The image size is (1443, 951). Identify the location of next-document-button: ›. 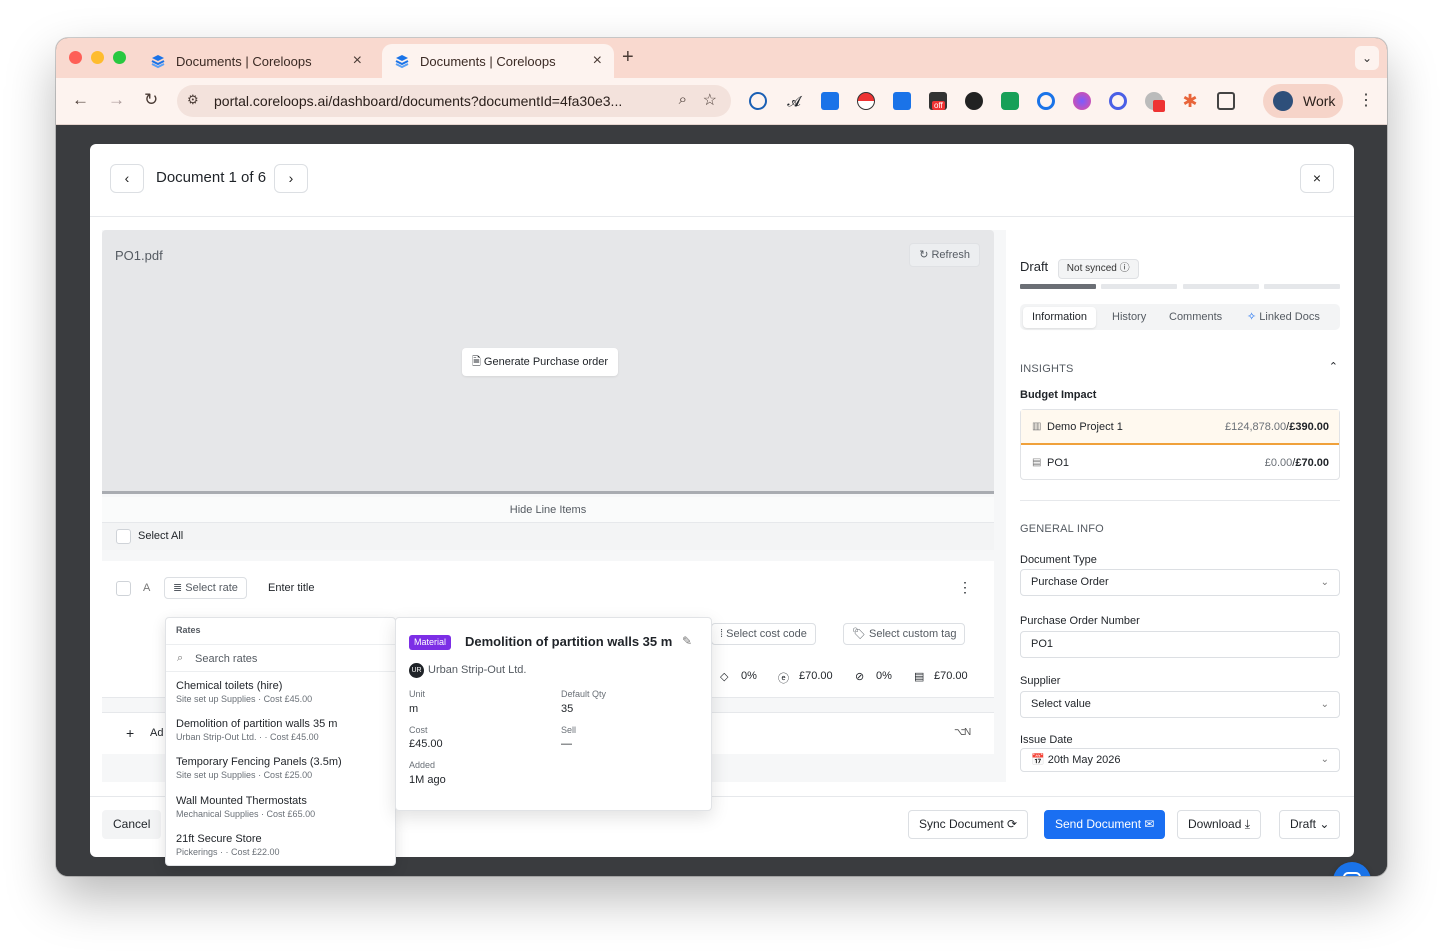
(291, 178).